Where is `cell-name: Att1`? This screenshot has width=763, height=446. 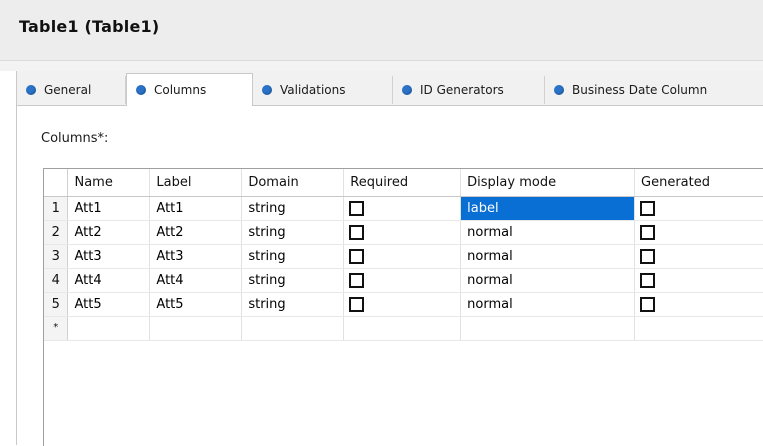 cell-name: Att1 is located at coordinates (109, 208).